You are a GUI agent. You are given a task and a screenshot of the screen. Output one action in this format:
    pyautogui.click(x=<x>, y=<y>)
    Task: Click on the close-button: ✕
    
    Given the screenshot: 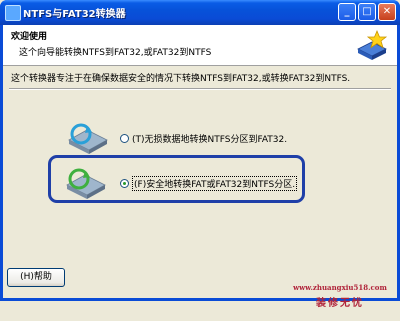 What is the action you would take?
    pyautogui.click(x=387, y=12)
    